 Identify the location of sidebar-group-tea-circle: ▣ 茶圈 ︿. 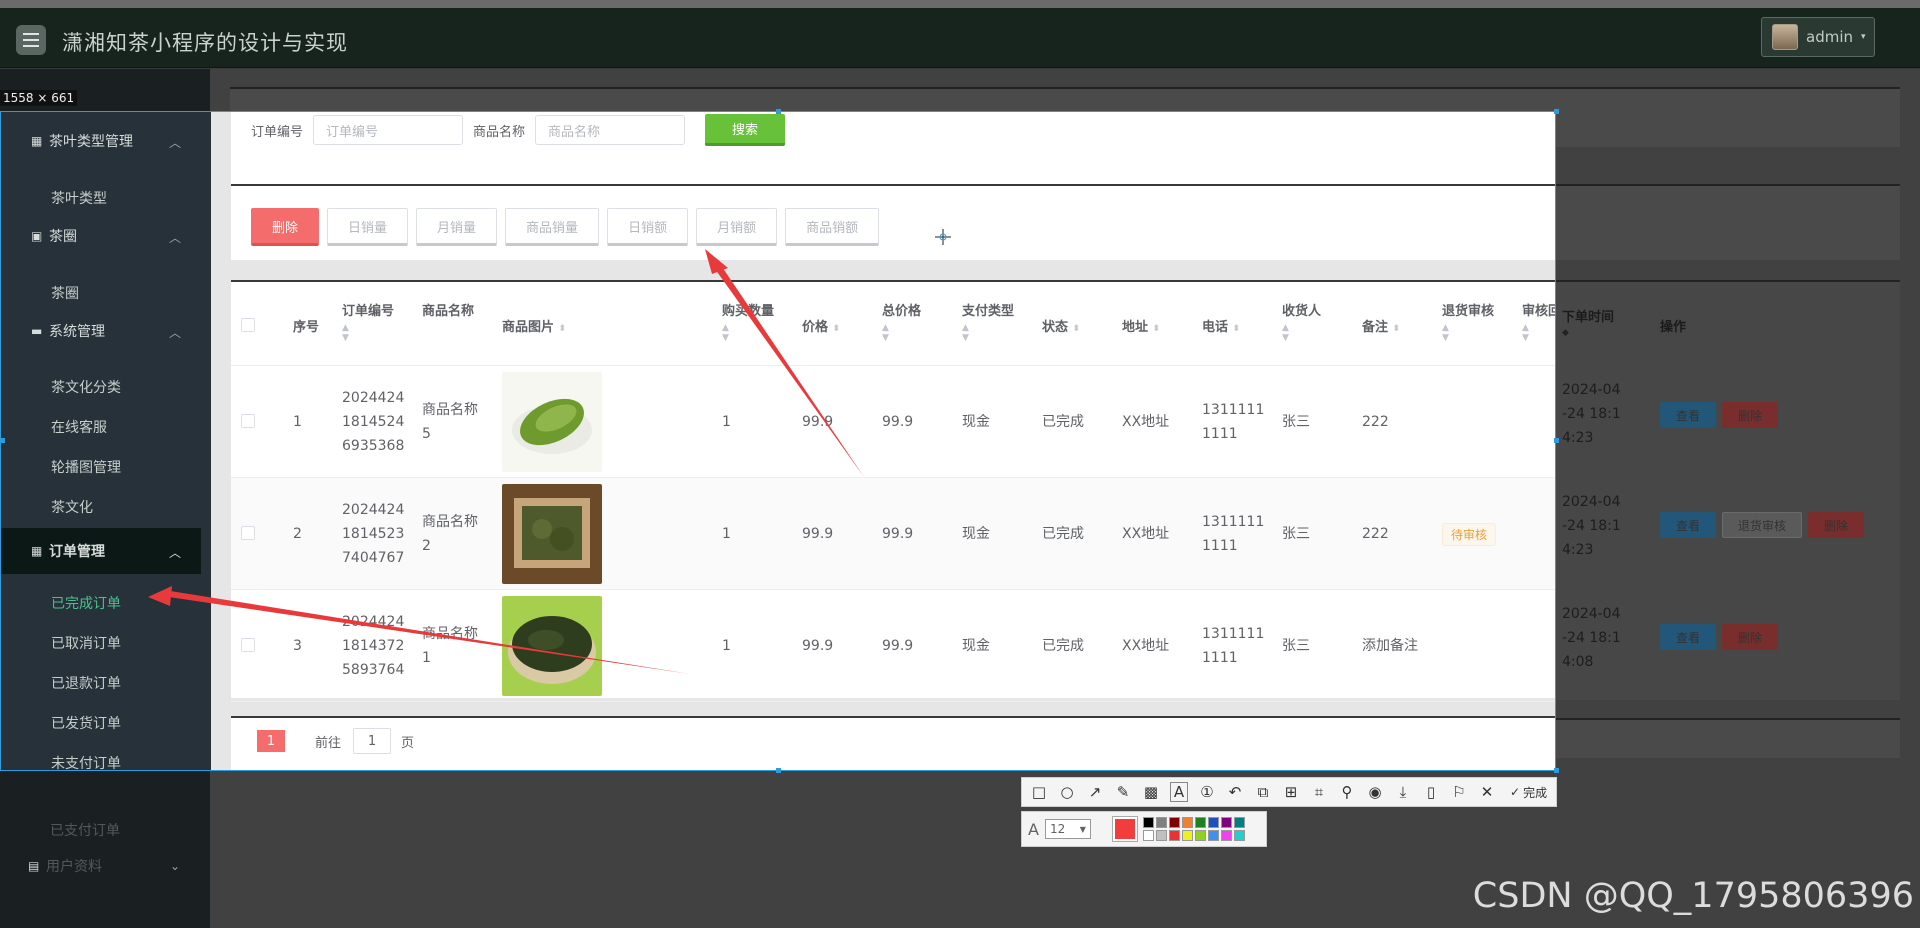
(101, 236).